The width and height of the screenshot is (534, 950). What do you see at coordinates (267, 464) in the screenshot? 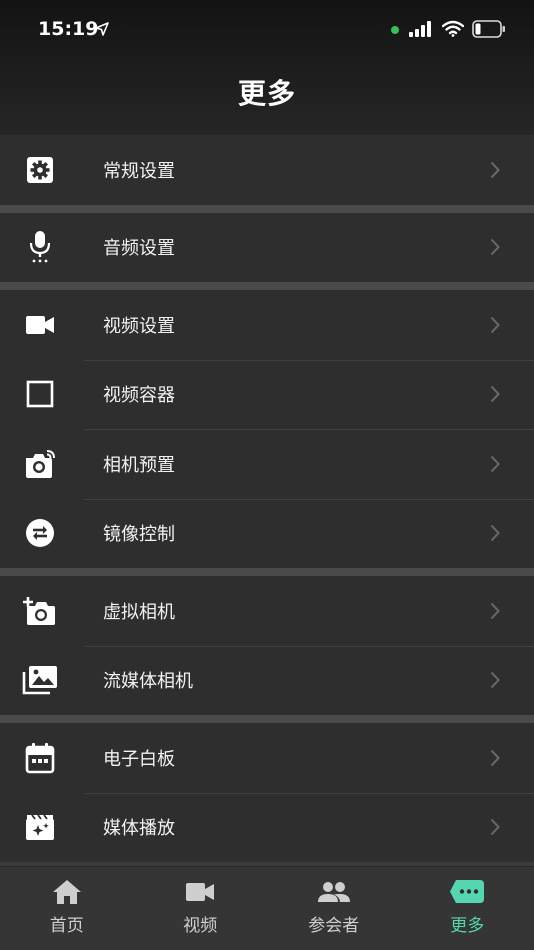
I see `menu-item-camera-preset: 相机预置` at bounding box center [267, 464].